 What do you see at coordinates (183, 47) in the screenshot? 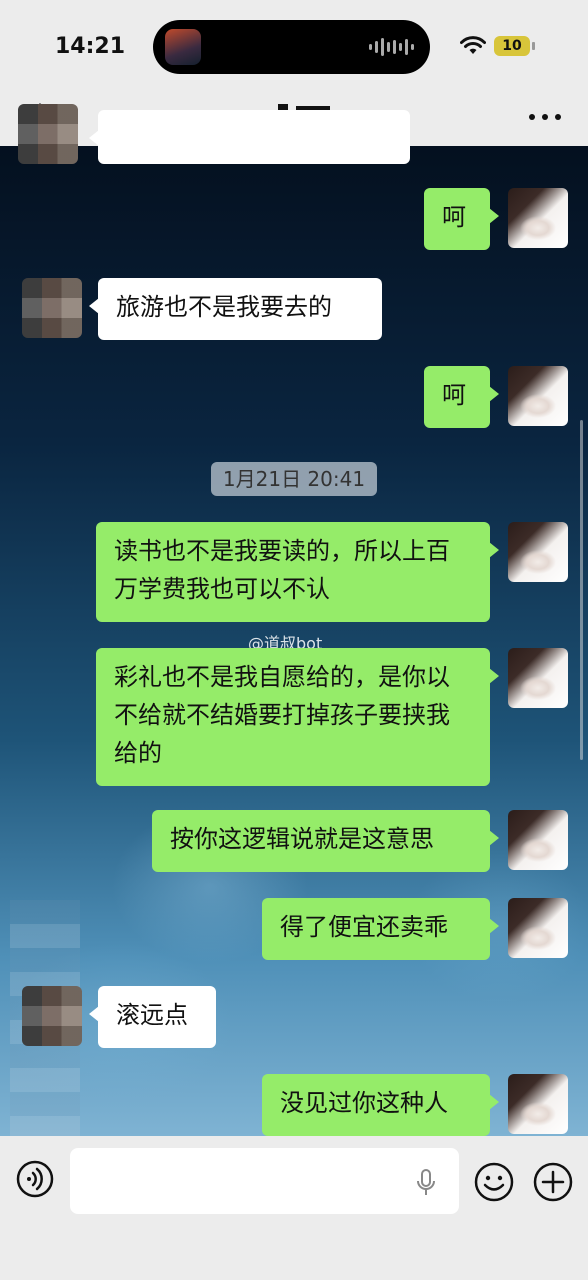
I see `media-thumbnail` at bounding box center [183, 47].